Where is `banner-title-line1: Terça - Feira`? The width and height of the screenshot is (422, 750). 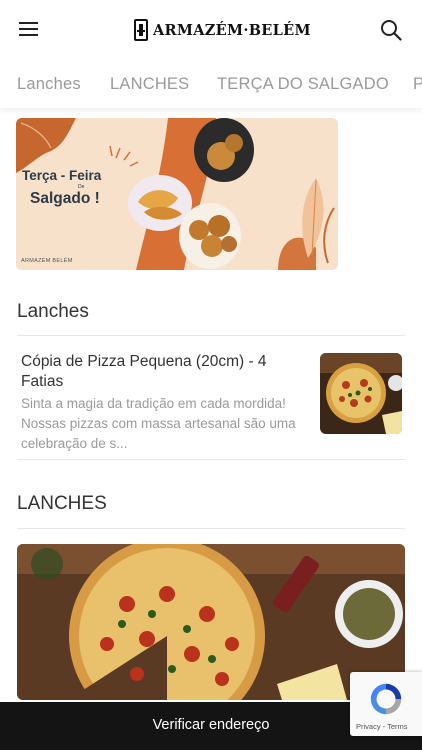
banner-title-line1: Terça - Feira is located at coordinates (62, 175).